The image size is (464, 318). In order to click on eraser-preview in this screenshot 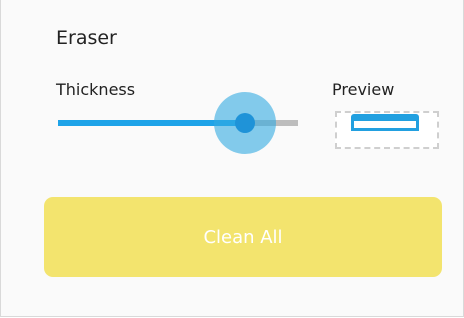, I will do `click(387, 130)`.